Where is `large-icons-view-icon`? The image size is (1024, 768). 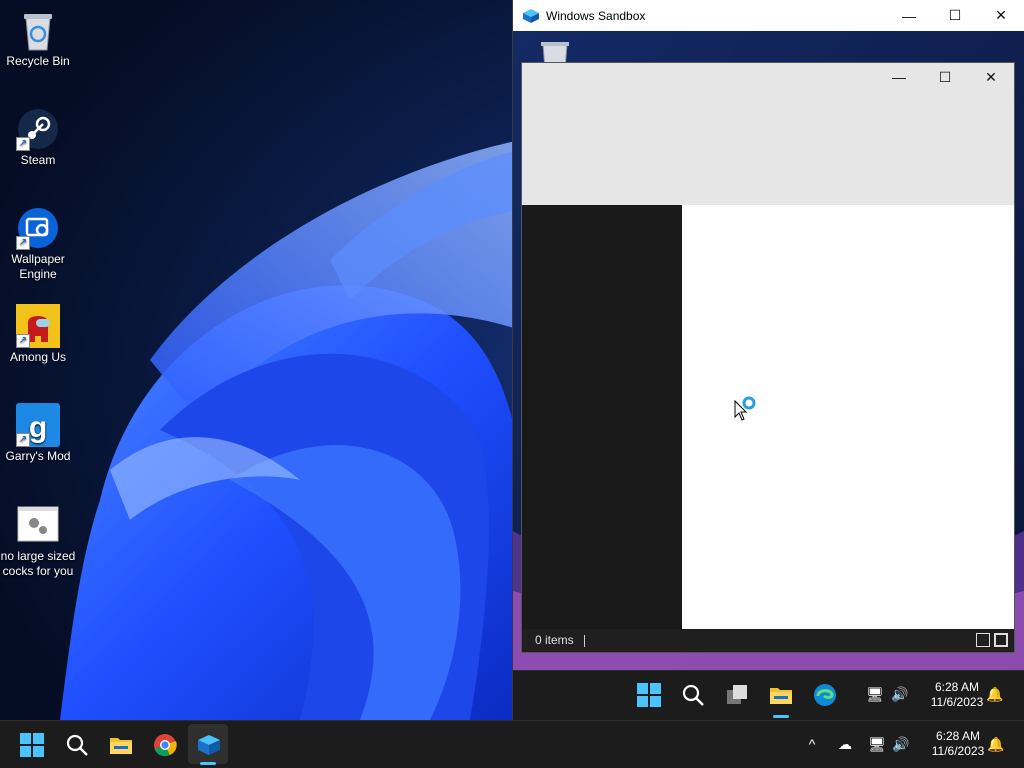 large-icons-view-icon is located at coordinates (1001, 640).